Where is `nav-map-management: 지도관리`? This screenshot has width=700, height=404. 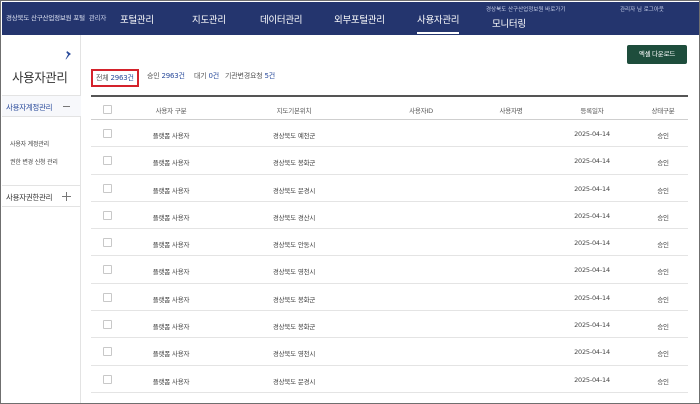
nav-map-management: 지도관리 is located at coordinates (209, 19).